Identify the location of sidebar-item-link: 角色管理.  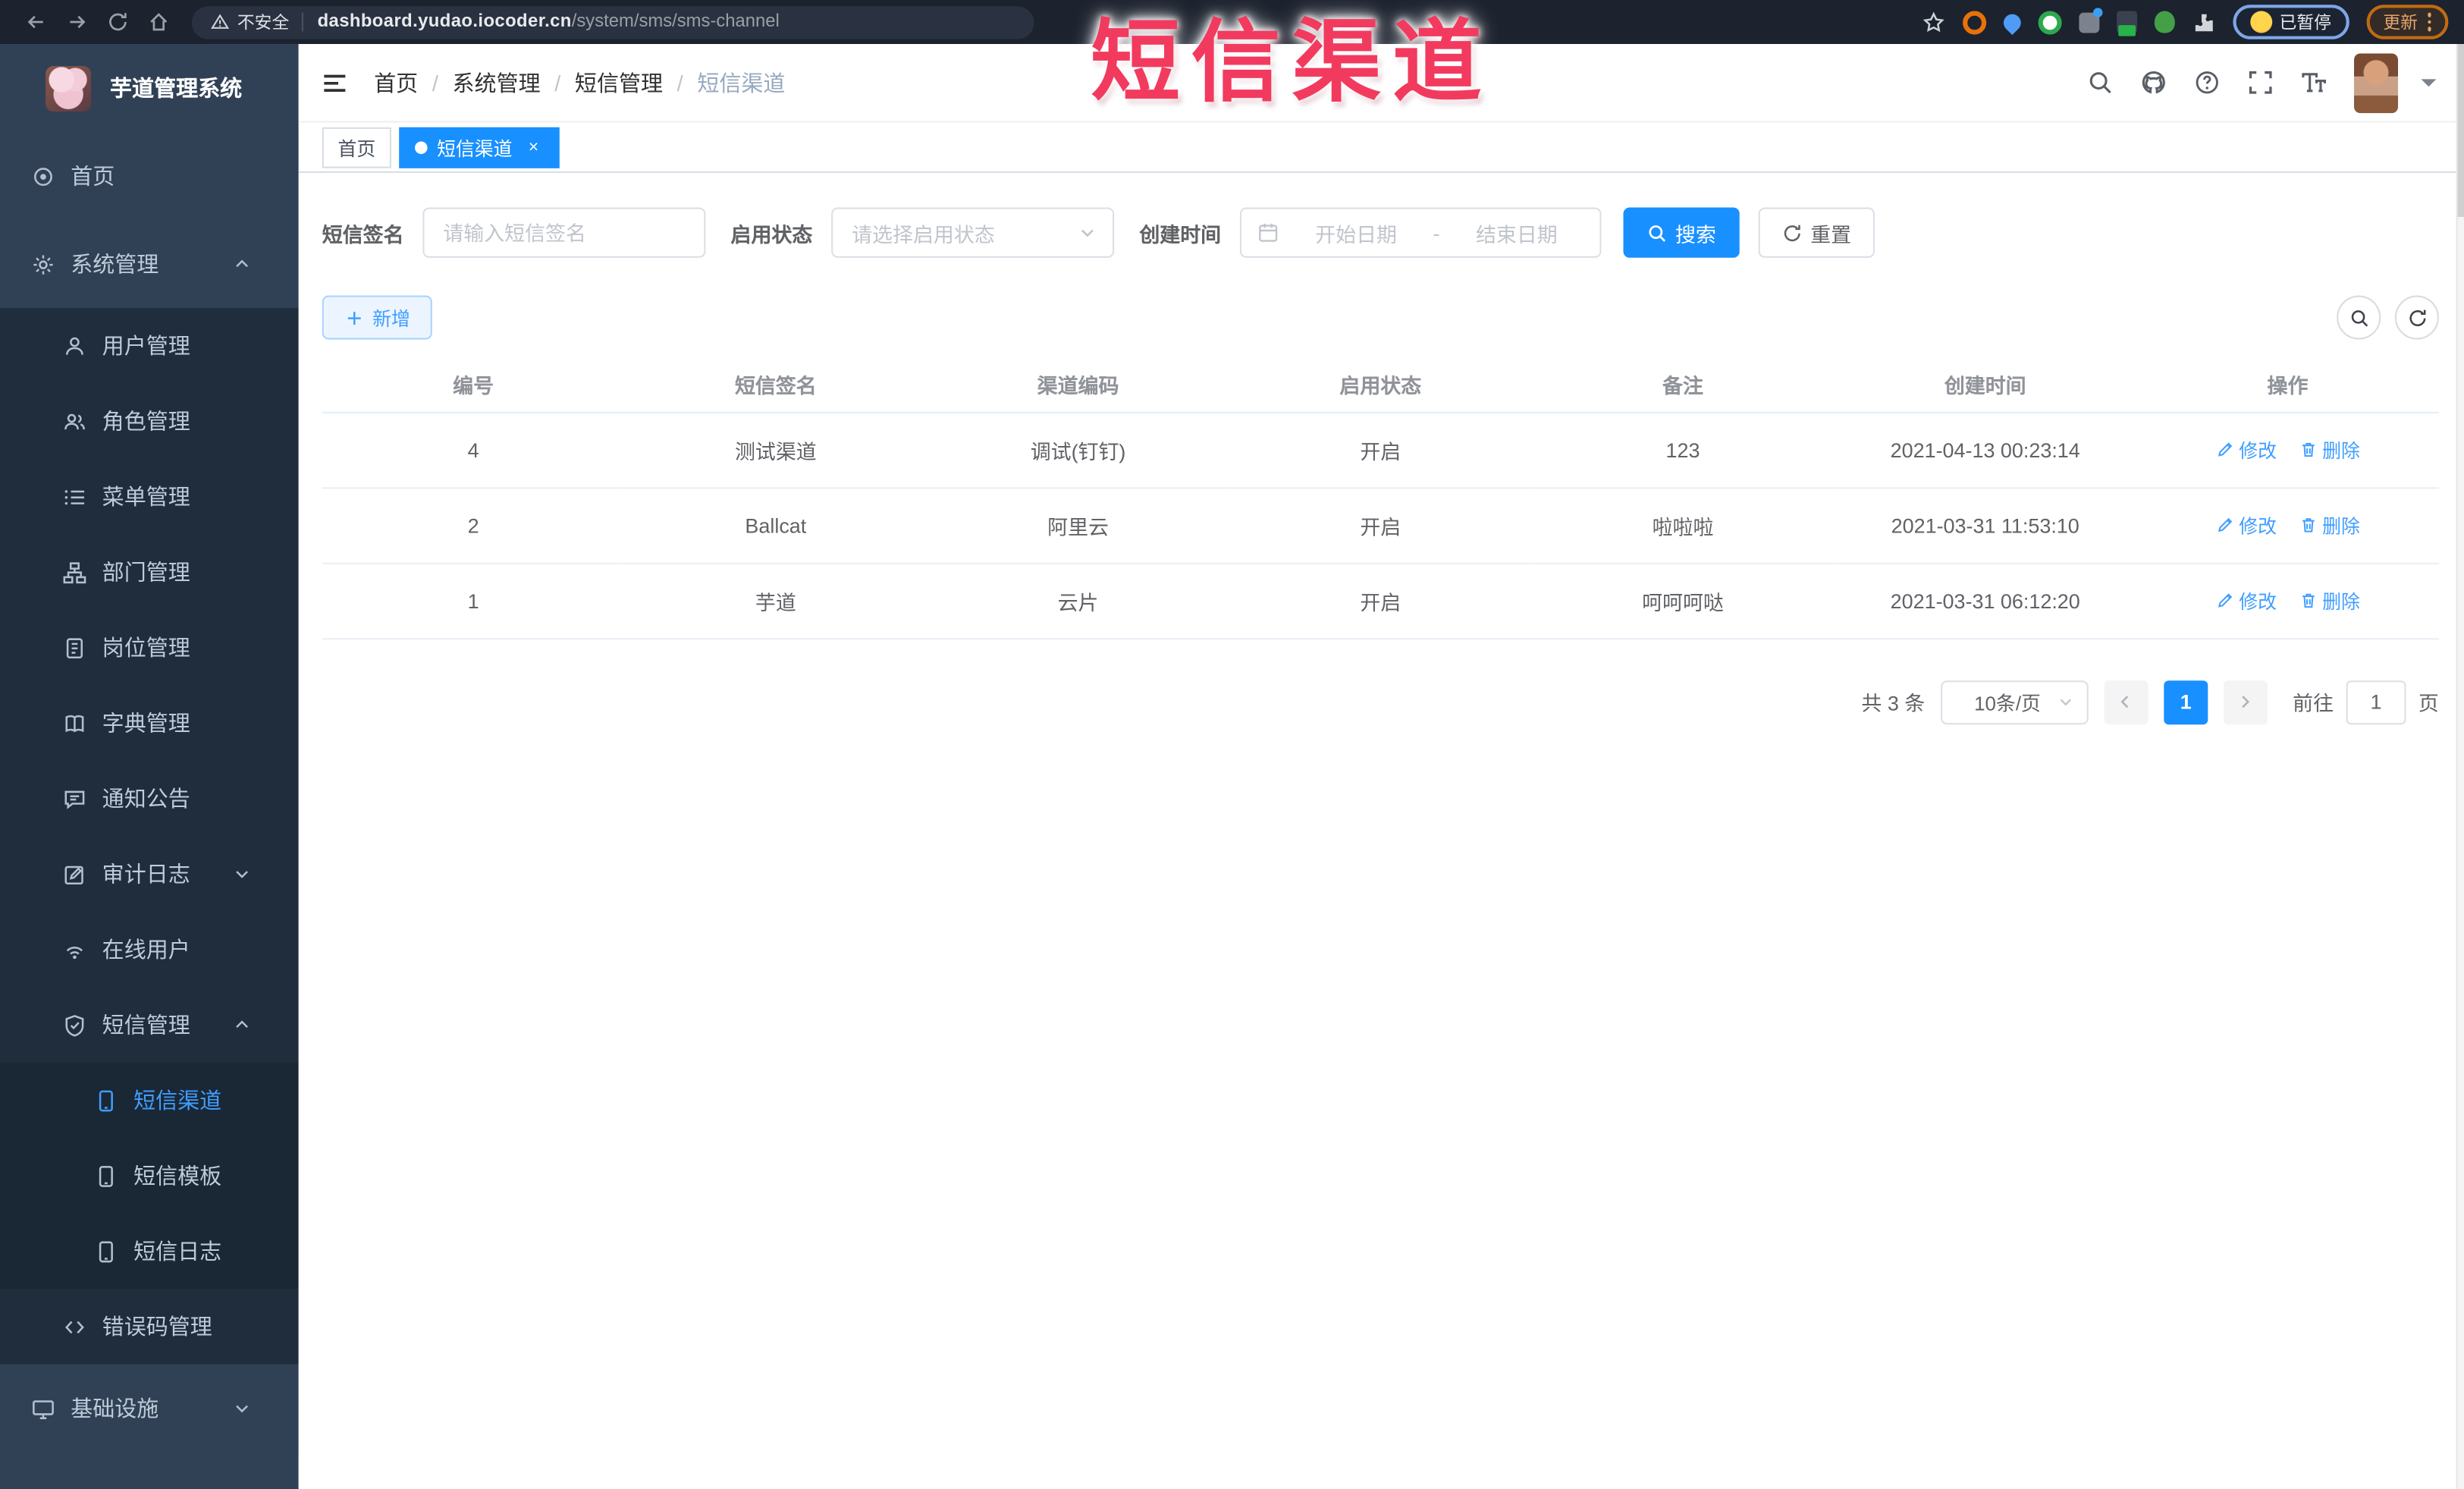
(149, 422).